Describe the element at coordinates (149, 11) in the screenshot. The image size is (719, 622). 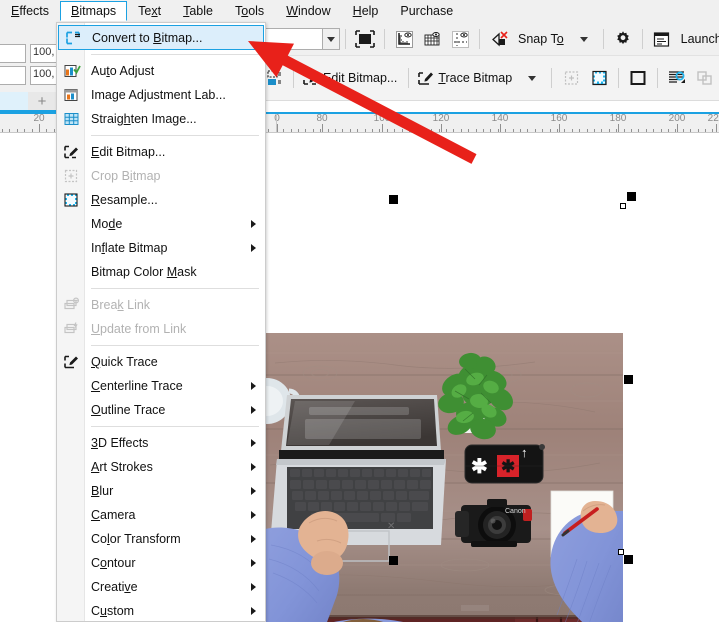
I see `menu-text: Text` at that location.